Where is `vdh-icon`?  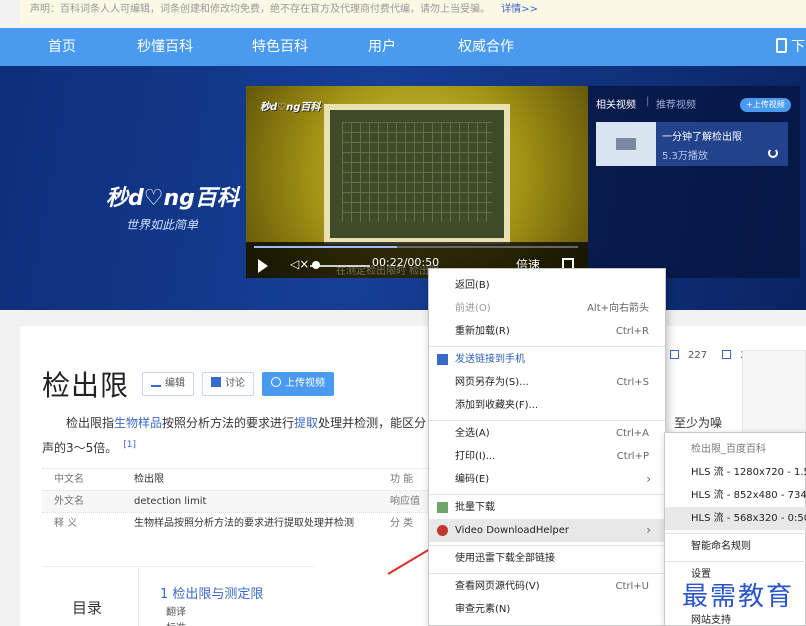 vdh-icon is located at coordinates (442, 530).